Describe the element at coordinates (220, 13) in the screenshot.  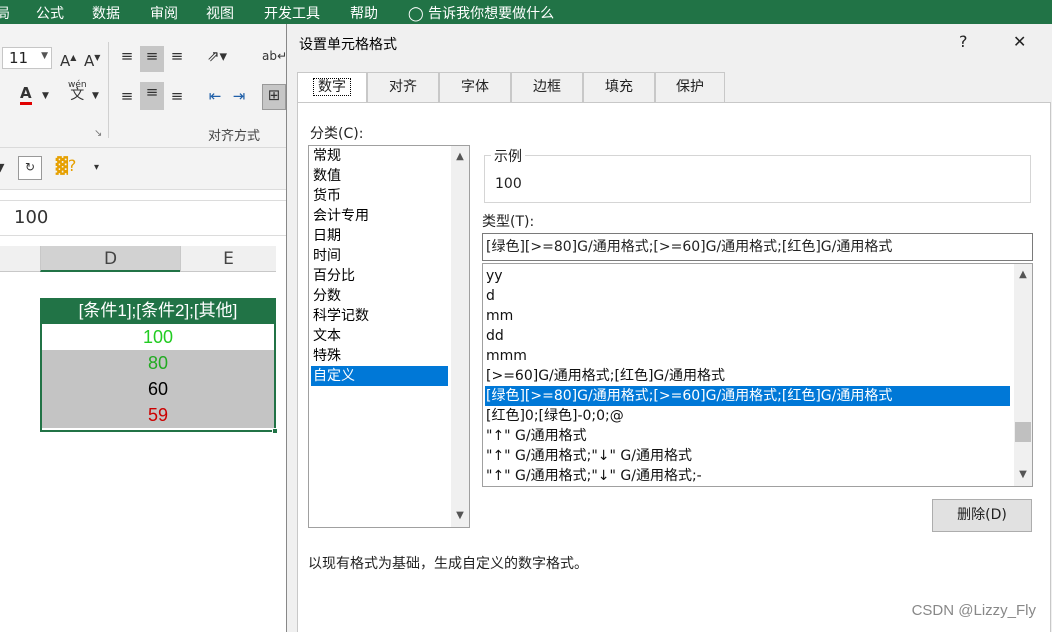
I see `menu-item-view: 视图` at that location.